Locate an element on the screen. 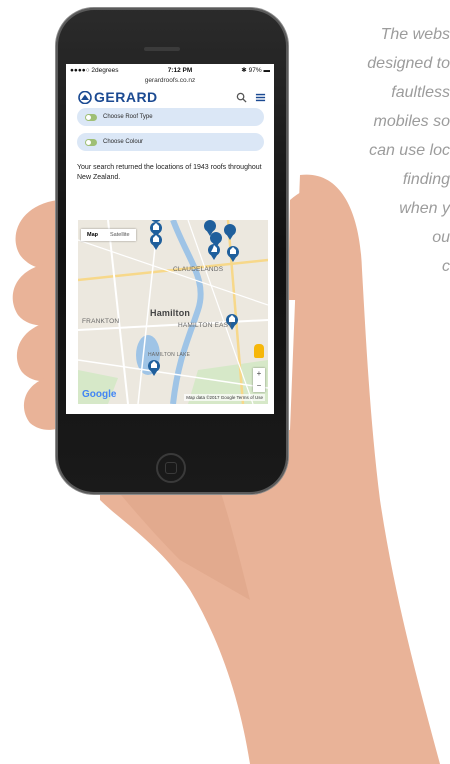 The width and height of the screenshot is (450, 764). zoom-control: + − is located at coordinates (259, 380).